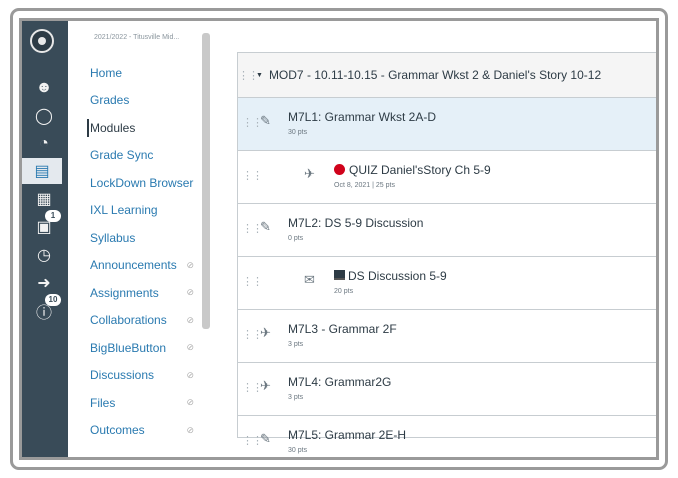 This screenshot has width=678, height=478. What do you see at coordinates (344, 291) in the screenshot?
I see `item-meta: 20 pts` at bounding box center [344, 291].